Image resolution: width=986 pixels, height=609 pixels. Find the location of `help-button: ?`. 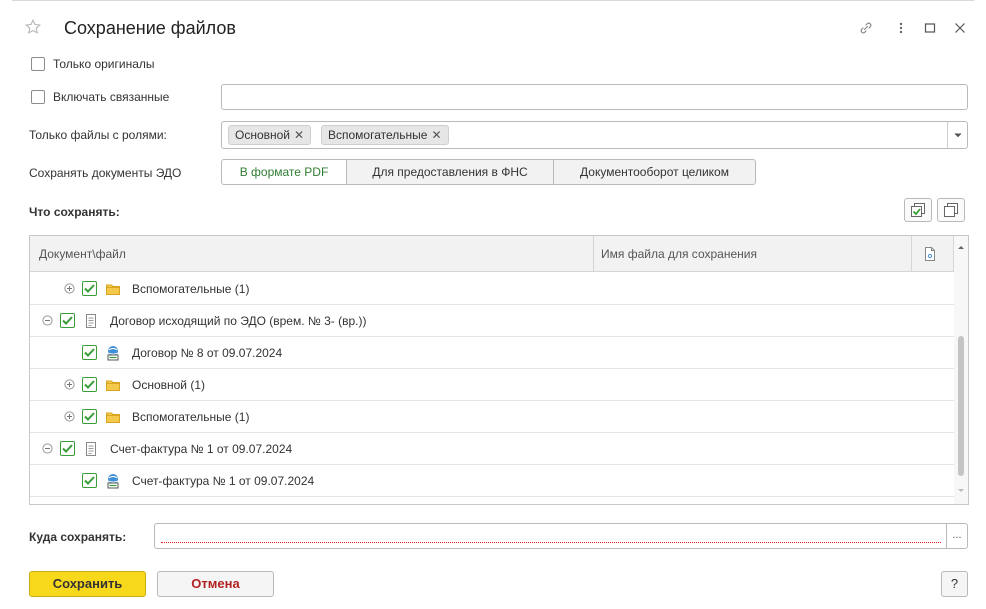

help-button: ? is located at coordinates (954, 584).